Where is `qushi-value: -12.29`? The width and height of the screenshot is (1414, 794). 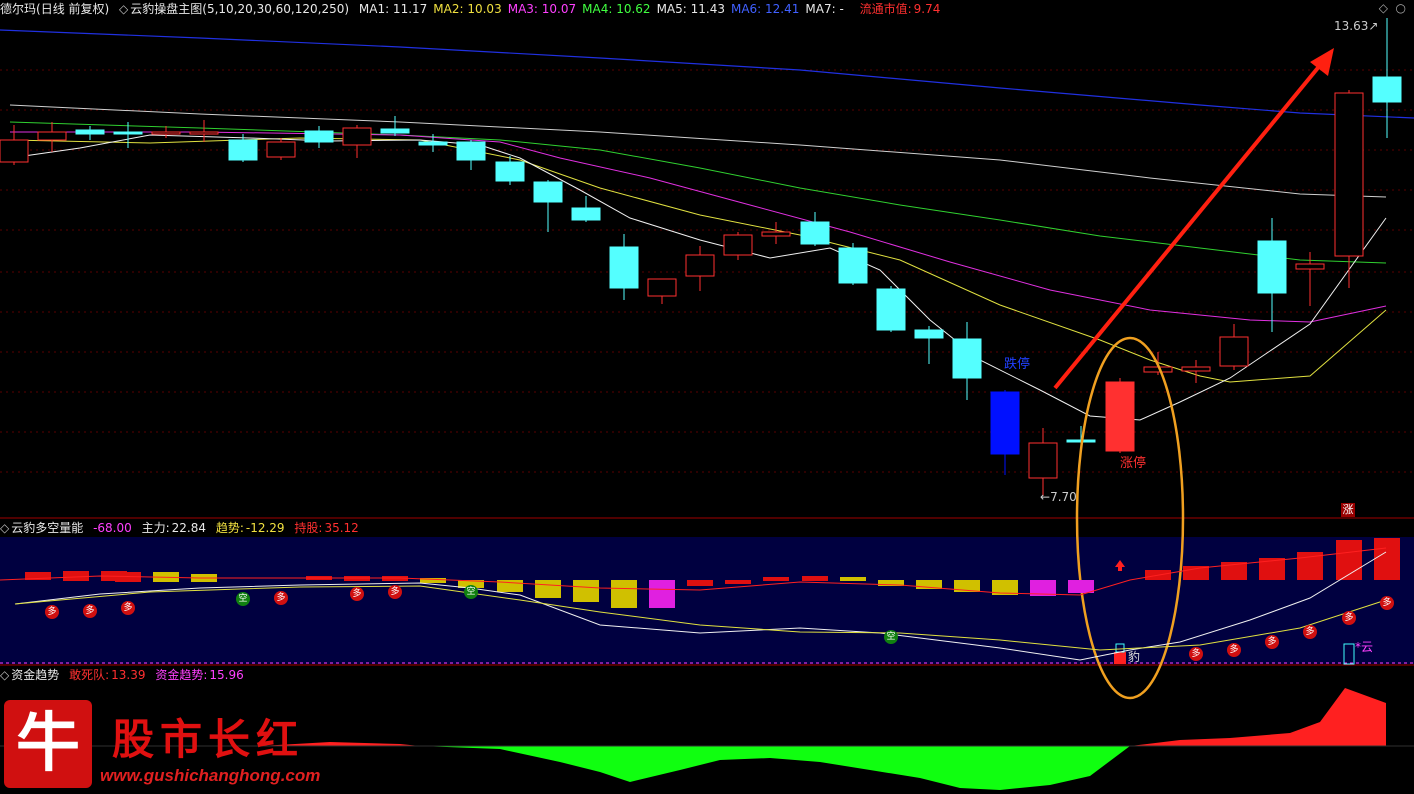 qushi-value: -12.29 is located at coordinates (265, 528).